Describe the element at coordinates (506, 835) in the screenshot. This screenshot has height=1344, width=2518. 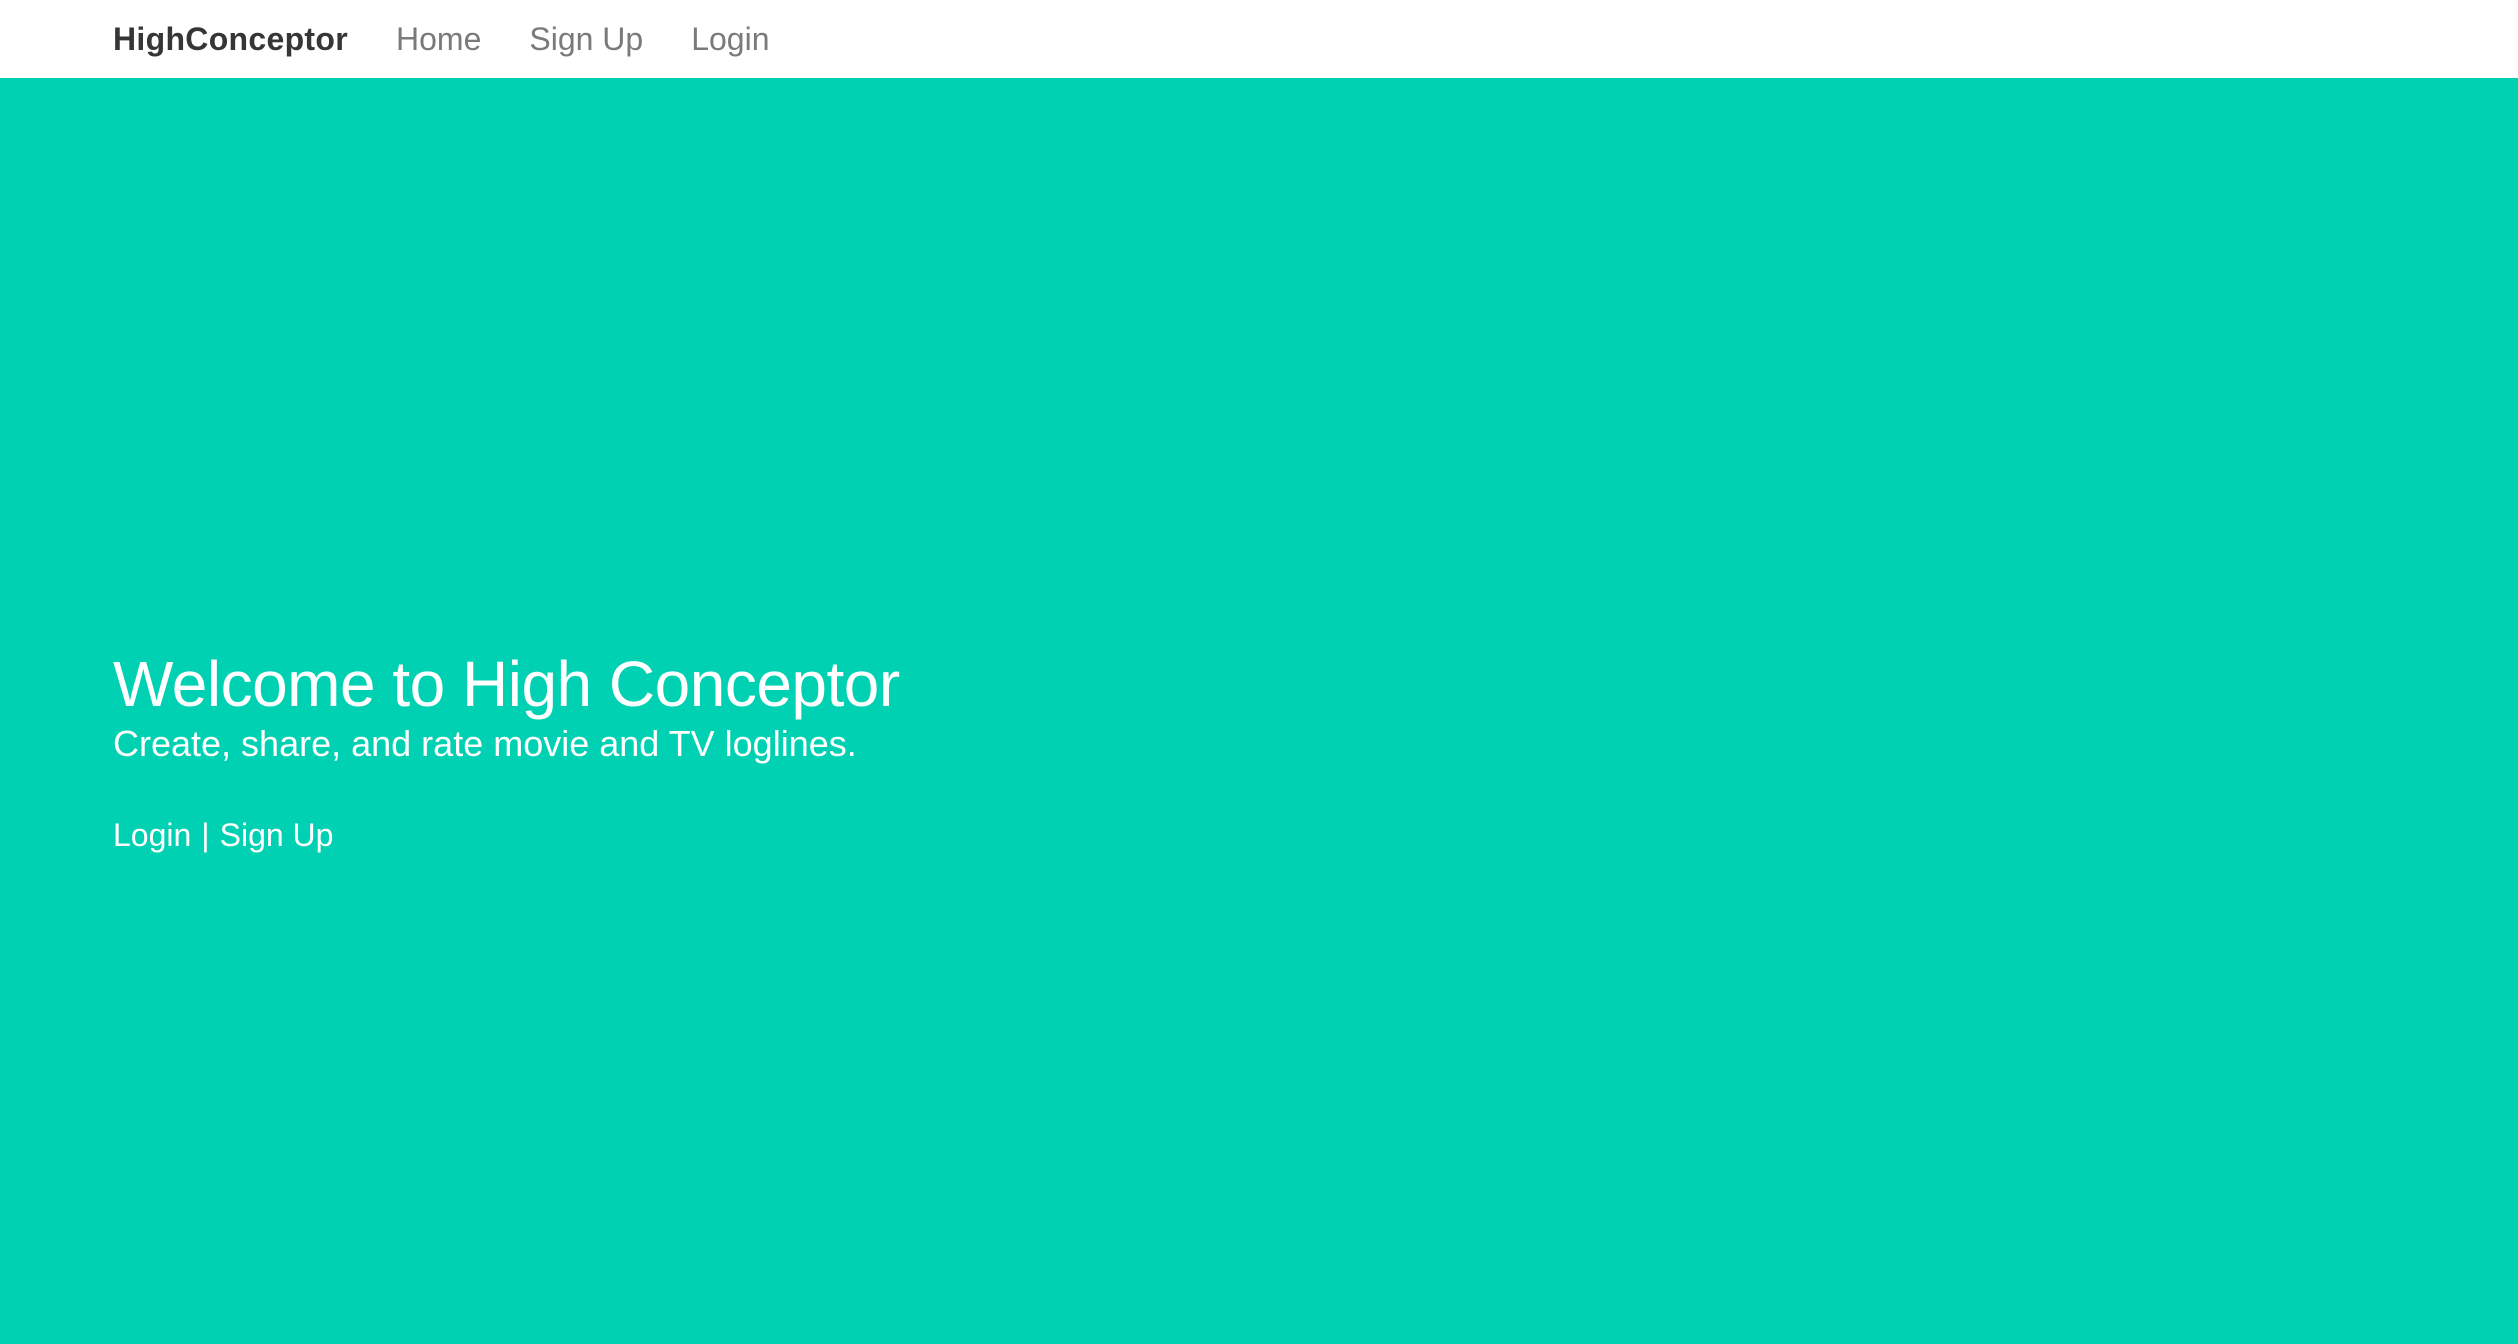
I see `hero-auth-links: Login | Sign Up` at that location.